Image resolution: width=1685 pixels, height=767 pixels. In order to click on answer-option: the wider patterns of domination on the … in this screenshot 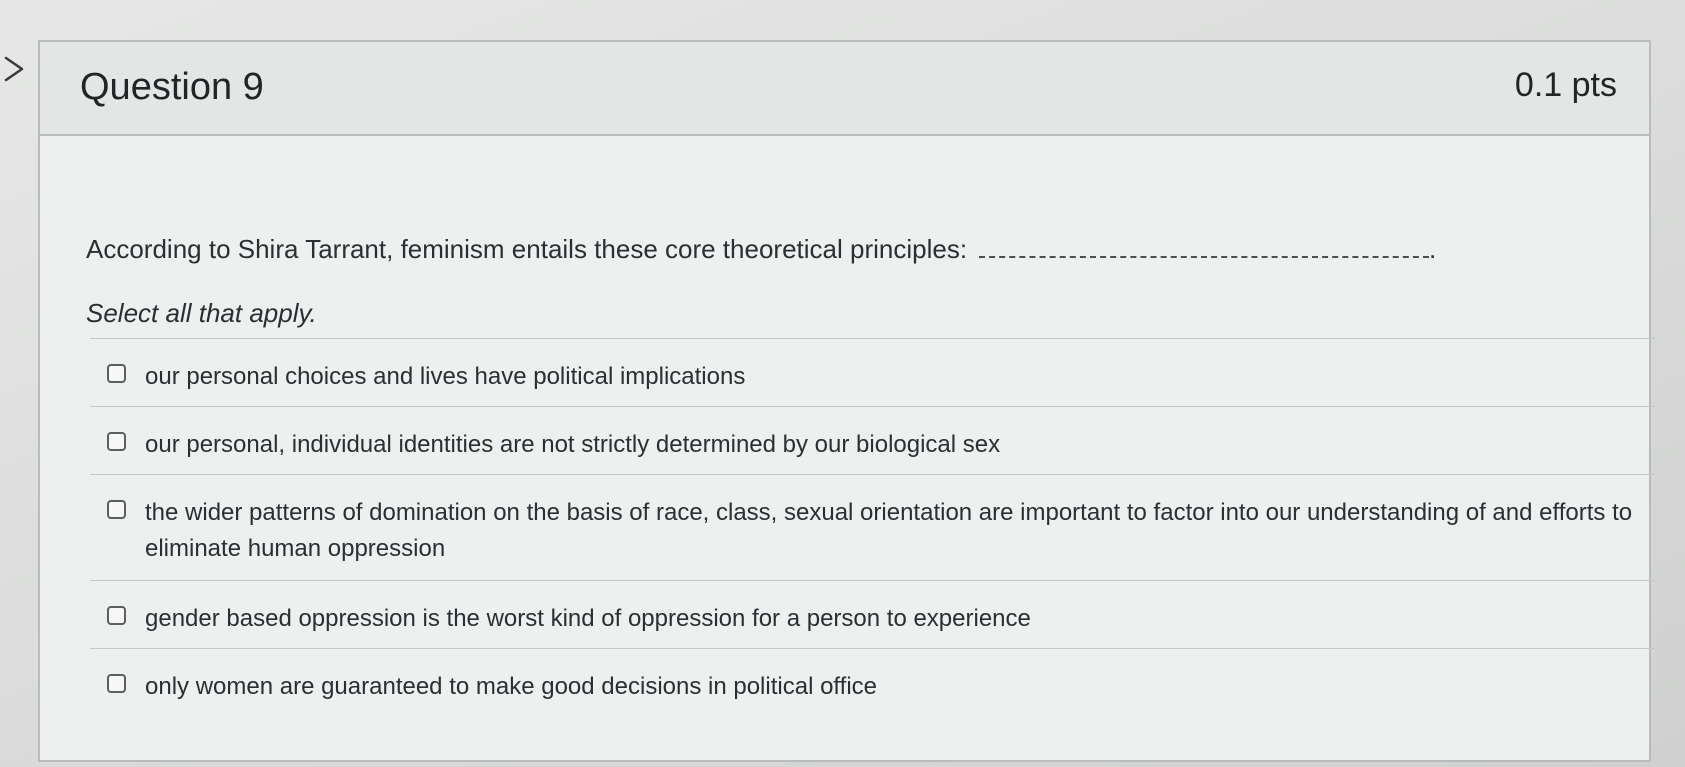, I will do `click(872, 528)`.